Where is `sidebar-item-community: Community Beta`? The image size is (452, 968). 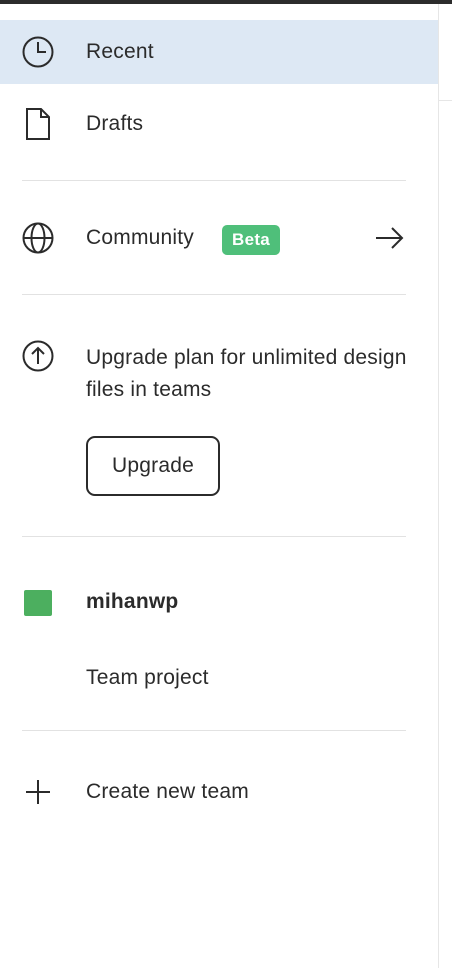
sidebar-item-community: Community Beta is located at coordinates (219, 238).